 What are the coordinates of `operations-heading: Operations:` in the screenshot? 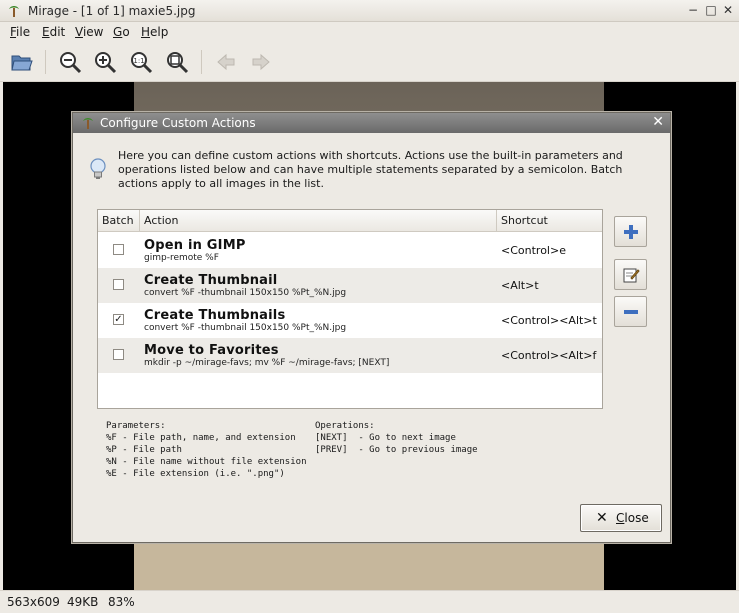 It's located at (345, 426).